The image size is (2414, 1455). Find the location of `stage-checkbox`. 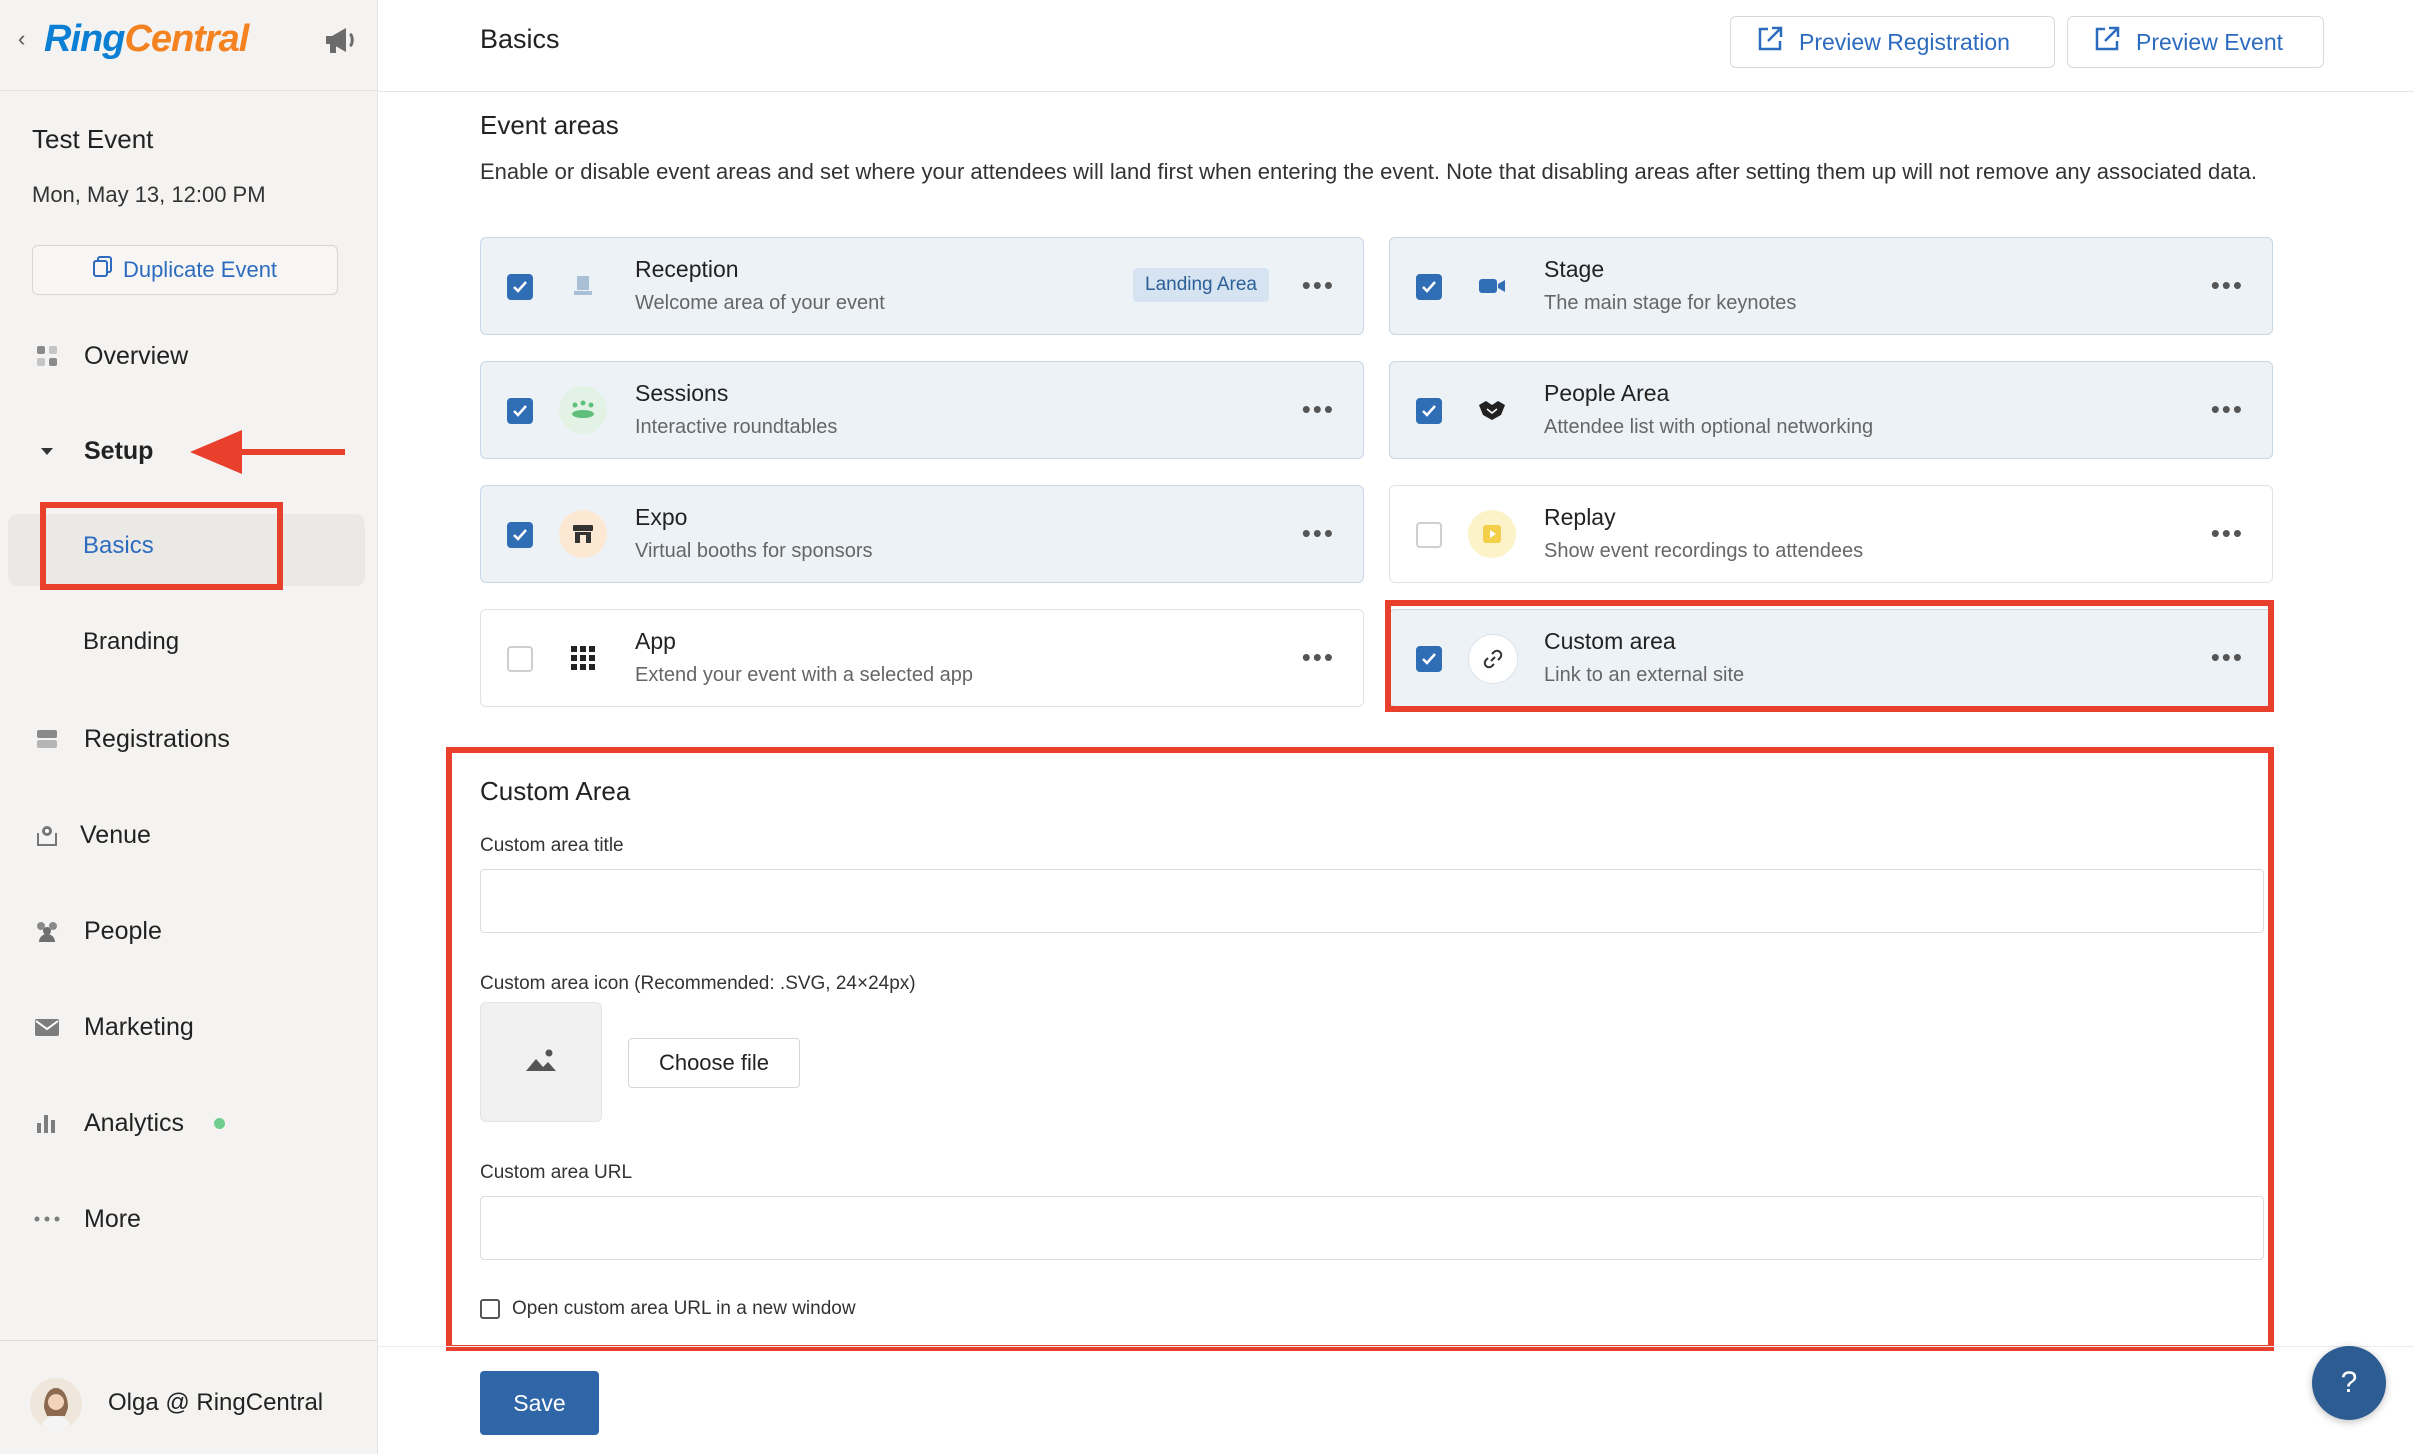

stage-checkbox is located at coordinates (1429, 287).